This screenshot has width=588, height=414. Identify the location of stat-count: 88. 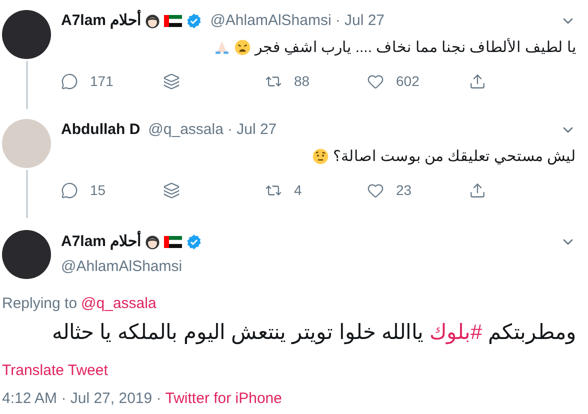
(302, 81).